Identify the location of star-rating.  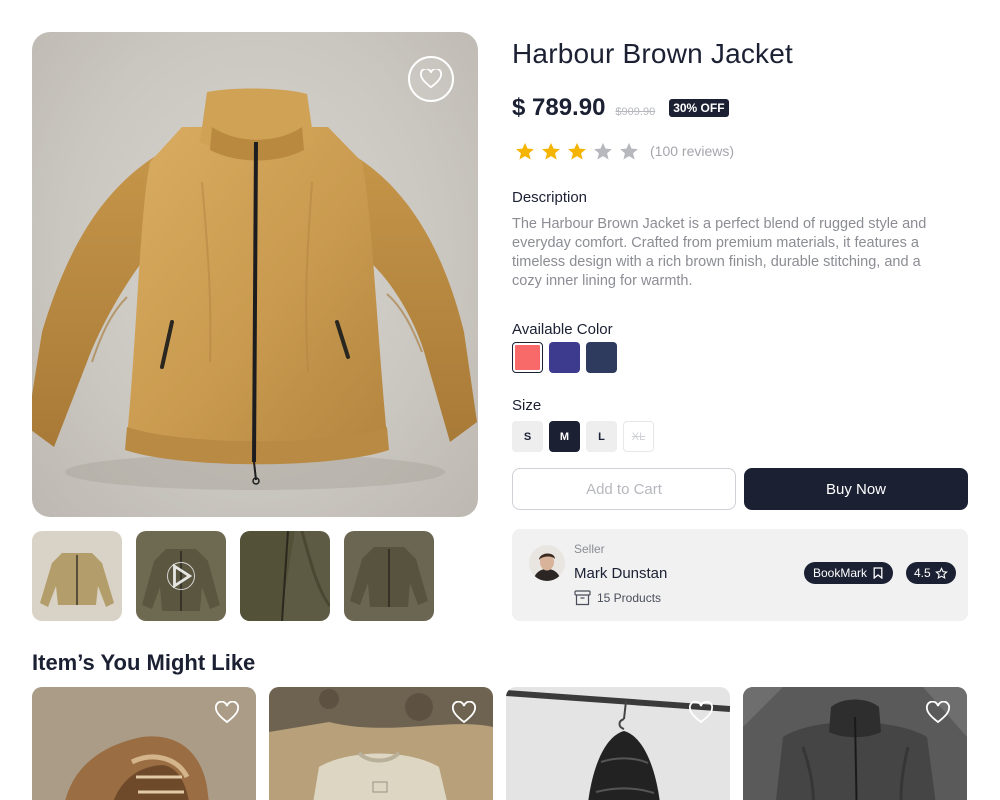
(577, 151).